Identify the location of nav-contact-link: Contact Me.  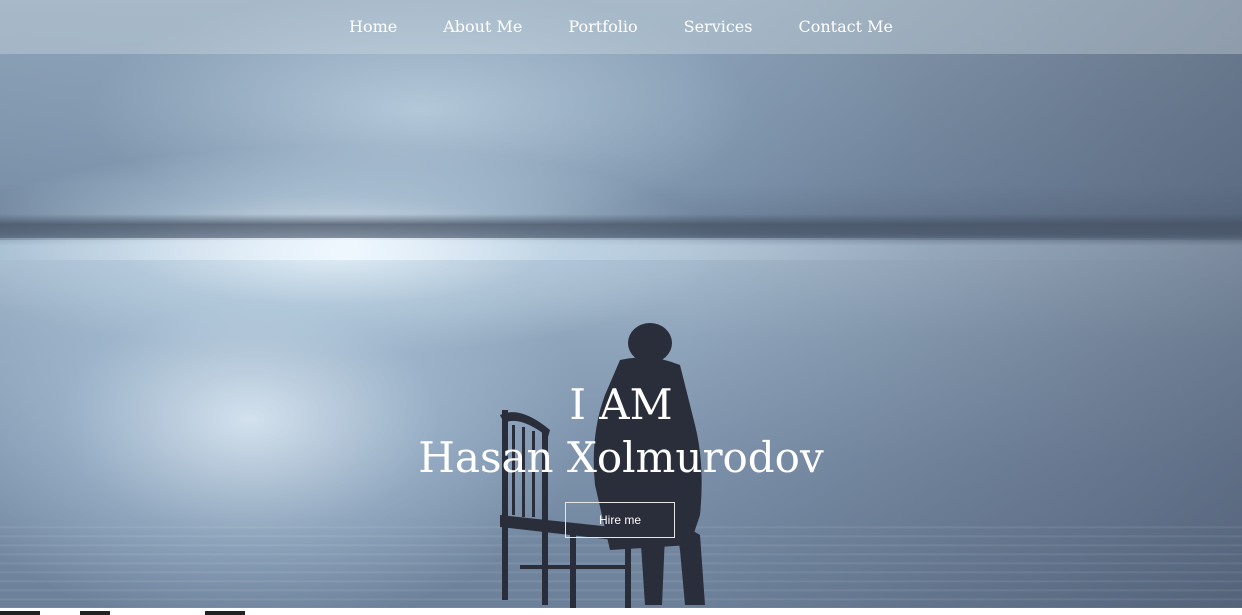
(845, 27).